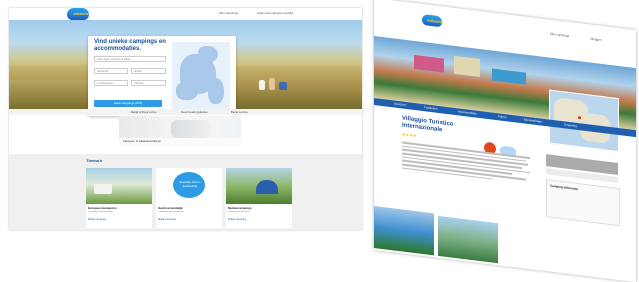 This screenshot has width=639, height=282. I want to click on site-logo: vakantie, so click(78, 14).